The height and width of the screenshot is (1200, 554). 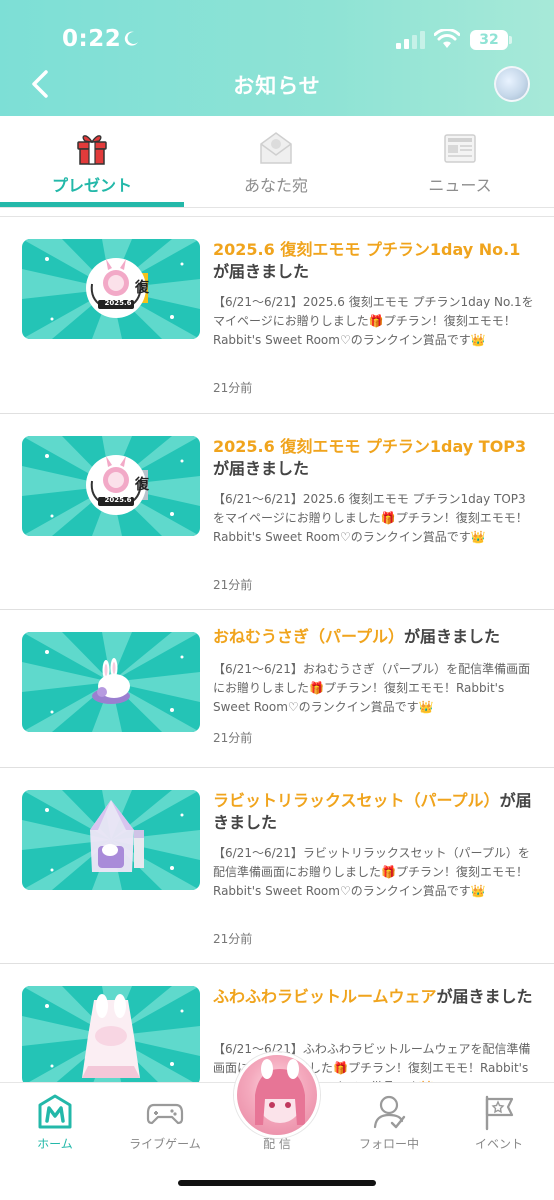 I want to click on nav-following: フォロー中, so click(x=389, y=1123).